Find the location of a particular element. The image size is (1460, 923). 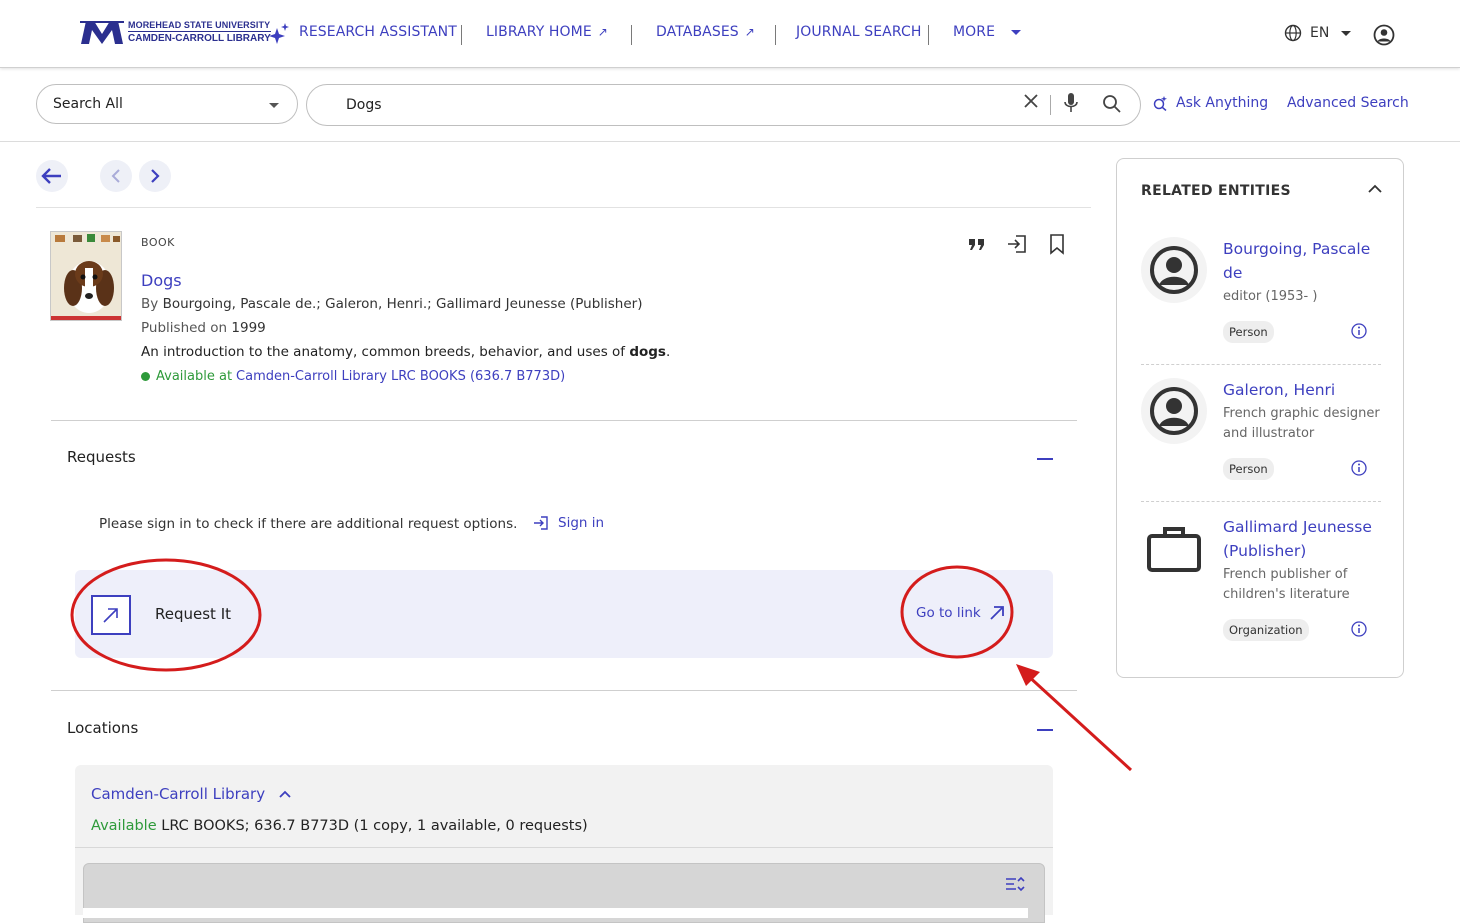

nav-more-menu: MORE is located at coordinates (987, 32).